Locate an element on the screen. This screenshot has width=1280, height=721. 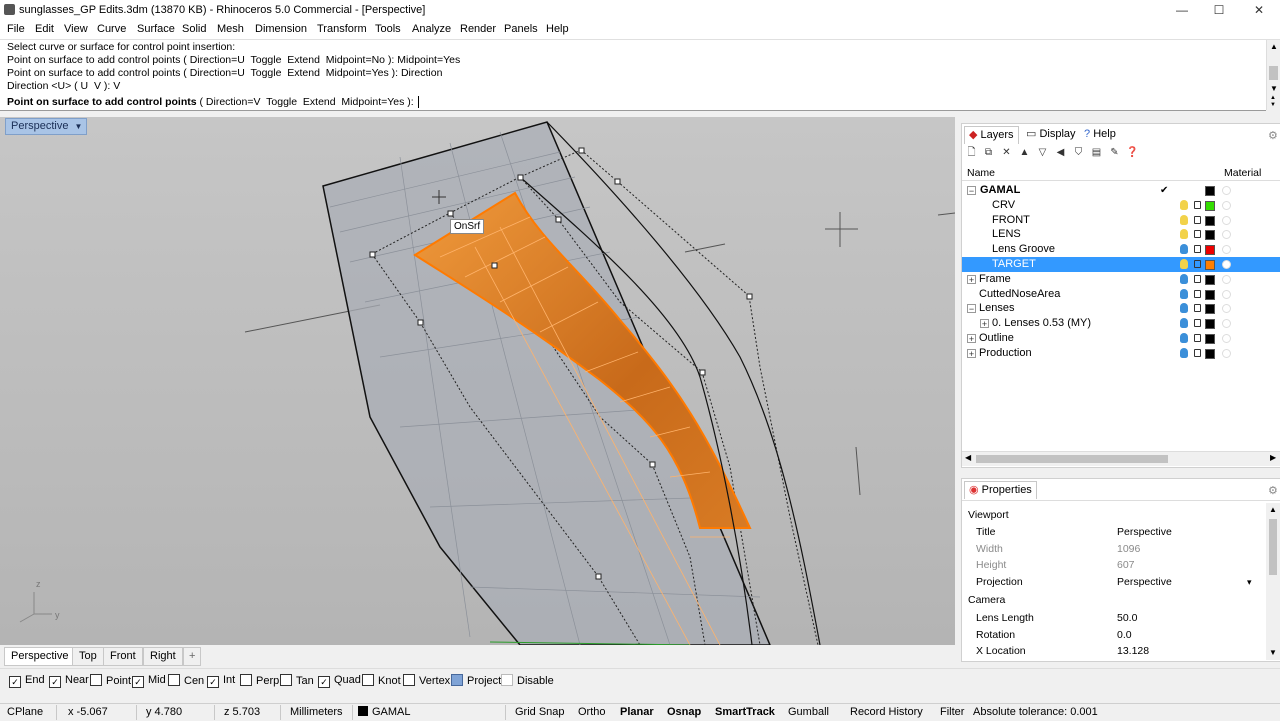
layer-row-lens: LENS is located at coordinates (1121, 234).